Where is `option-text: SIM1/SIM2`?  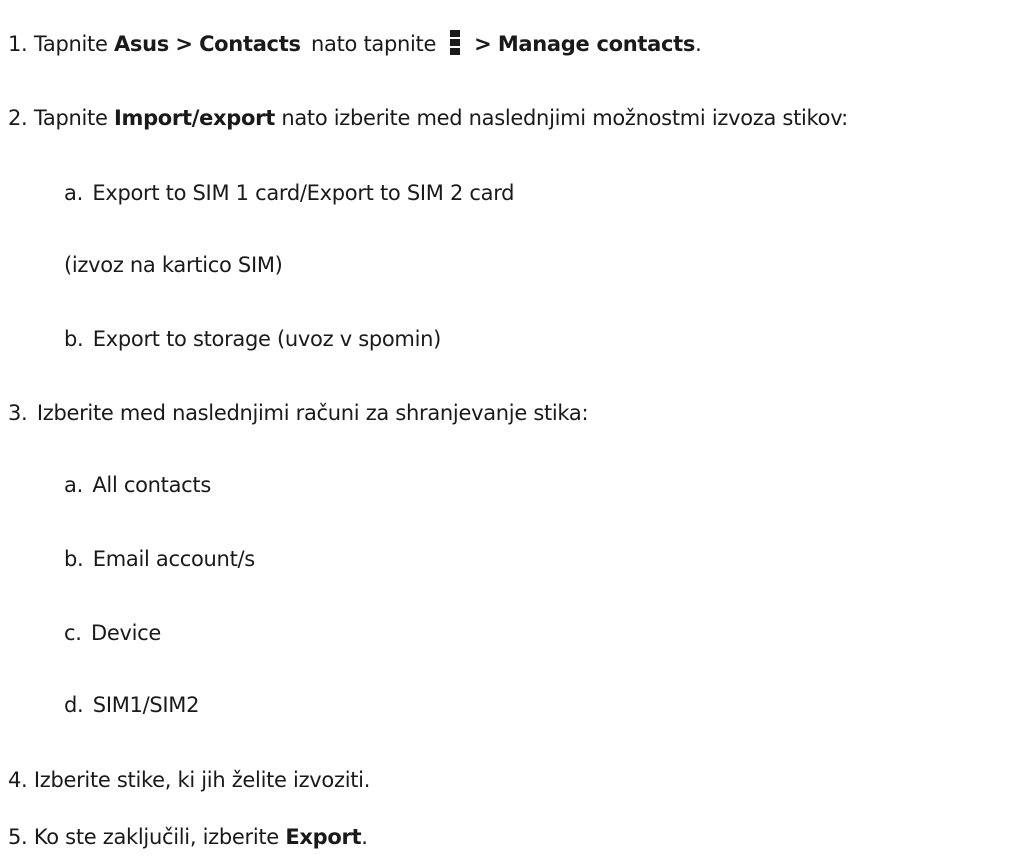
option-text: SIM1/SIM2 is located at coordinates (146, 705).